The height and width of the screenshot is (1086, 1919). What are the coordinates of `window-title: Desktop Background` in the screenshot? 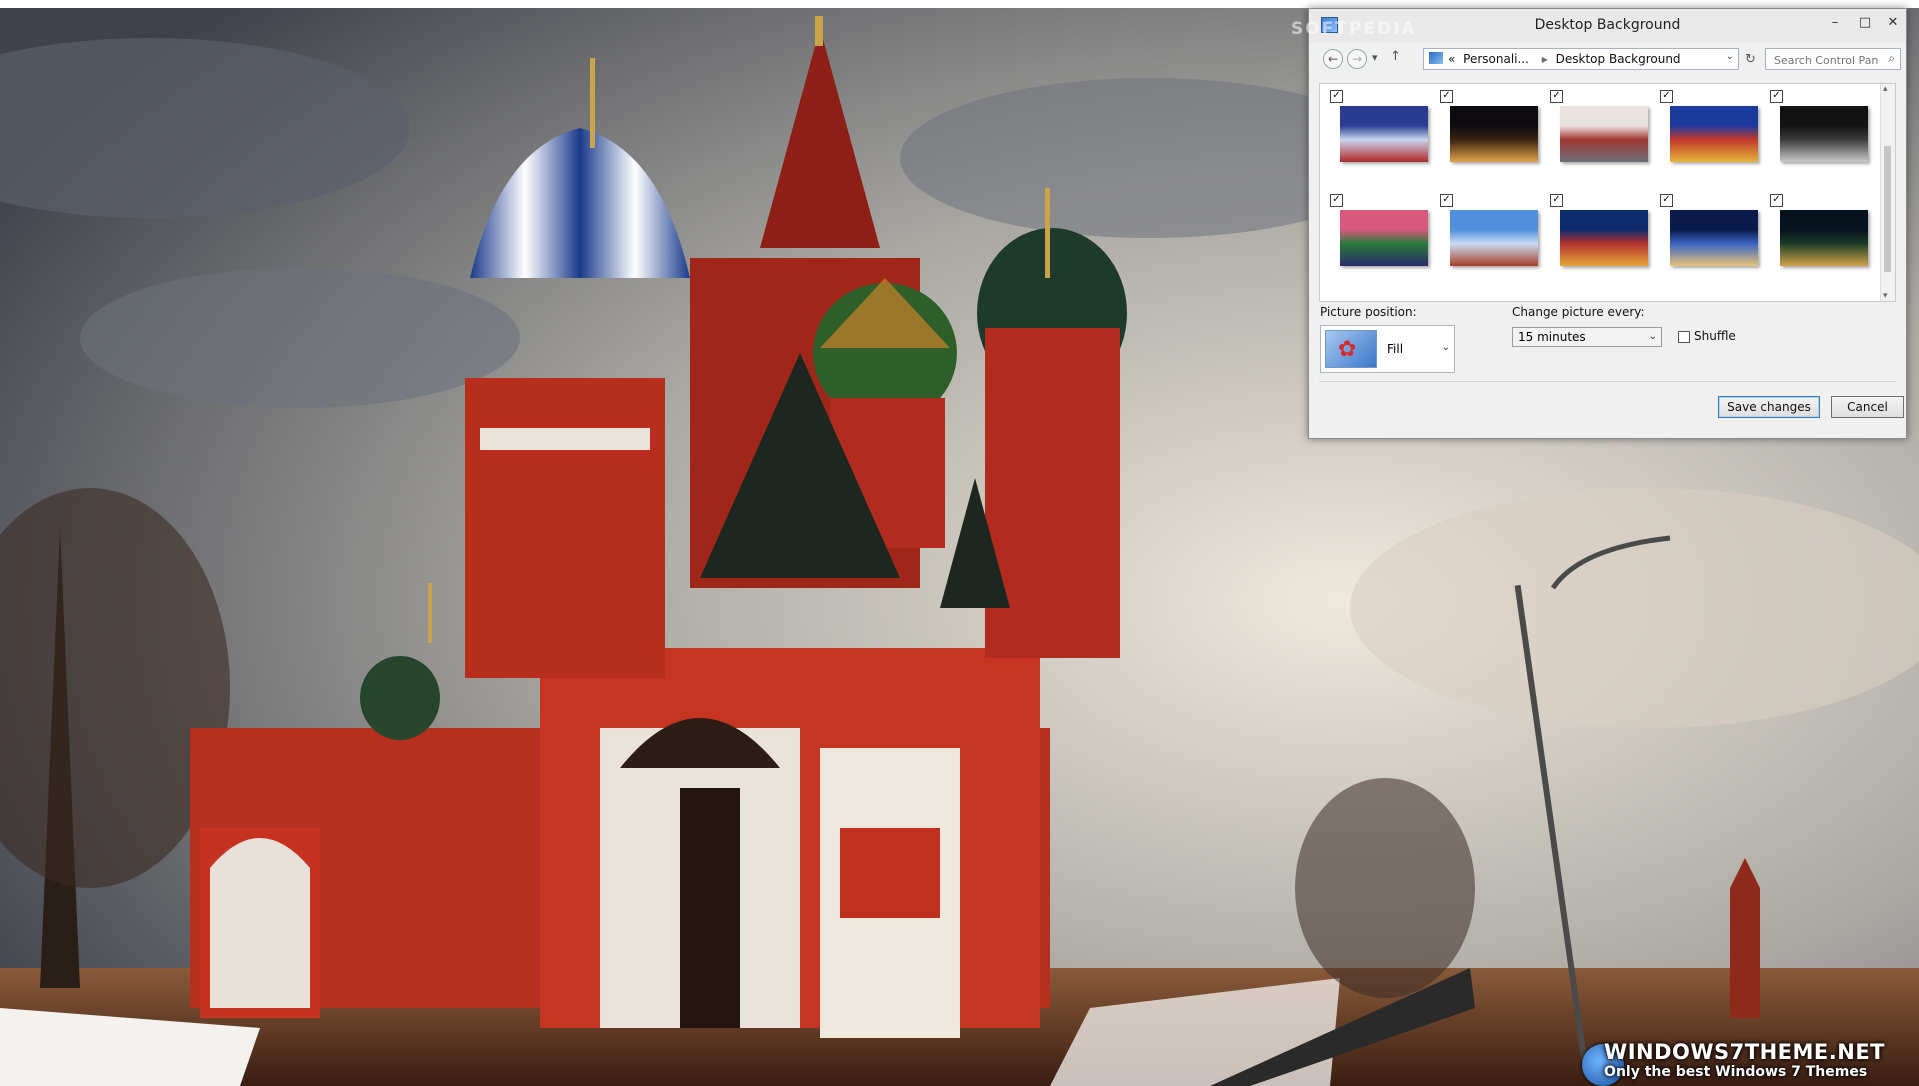 It's located at (1607, 25).